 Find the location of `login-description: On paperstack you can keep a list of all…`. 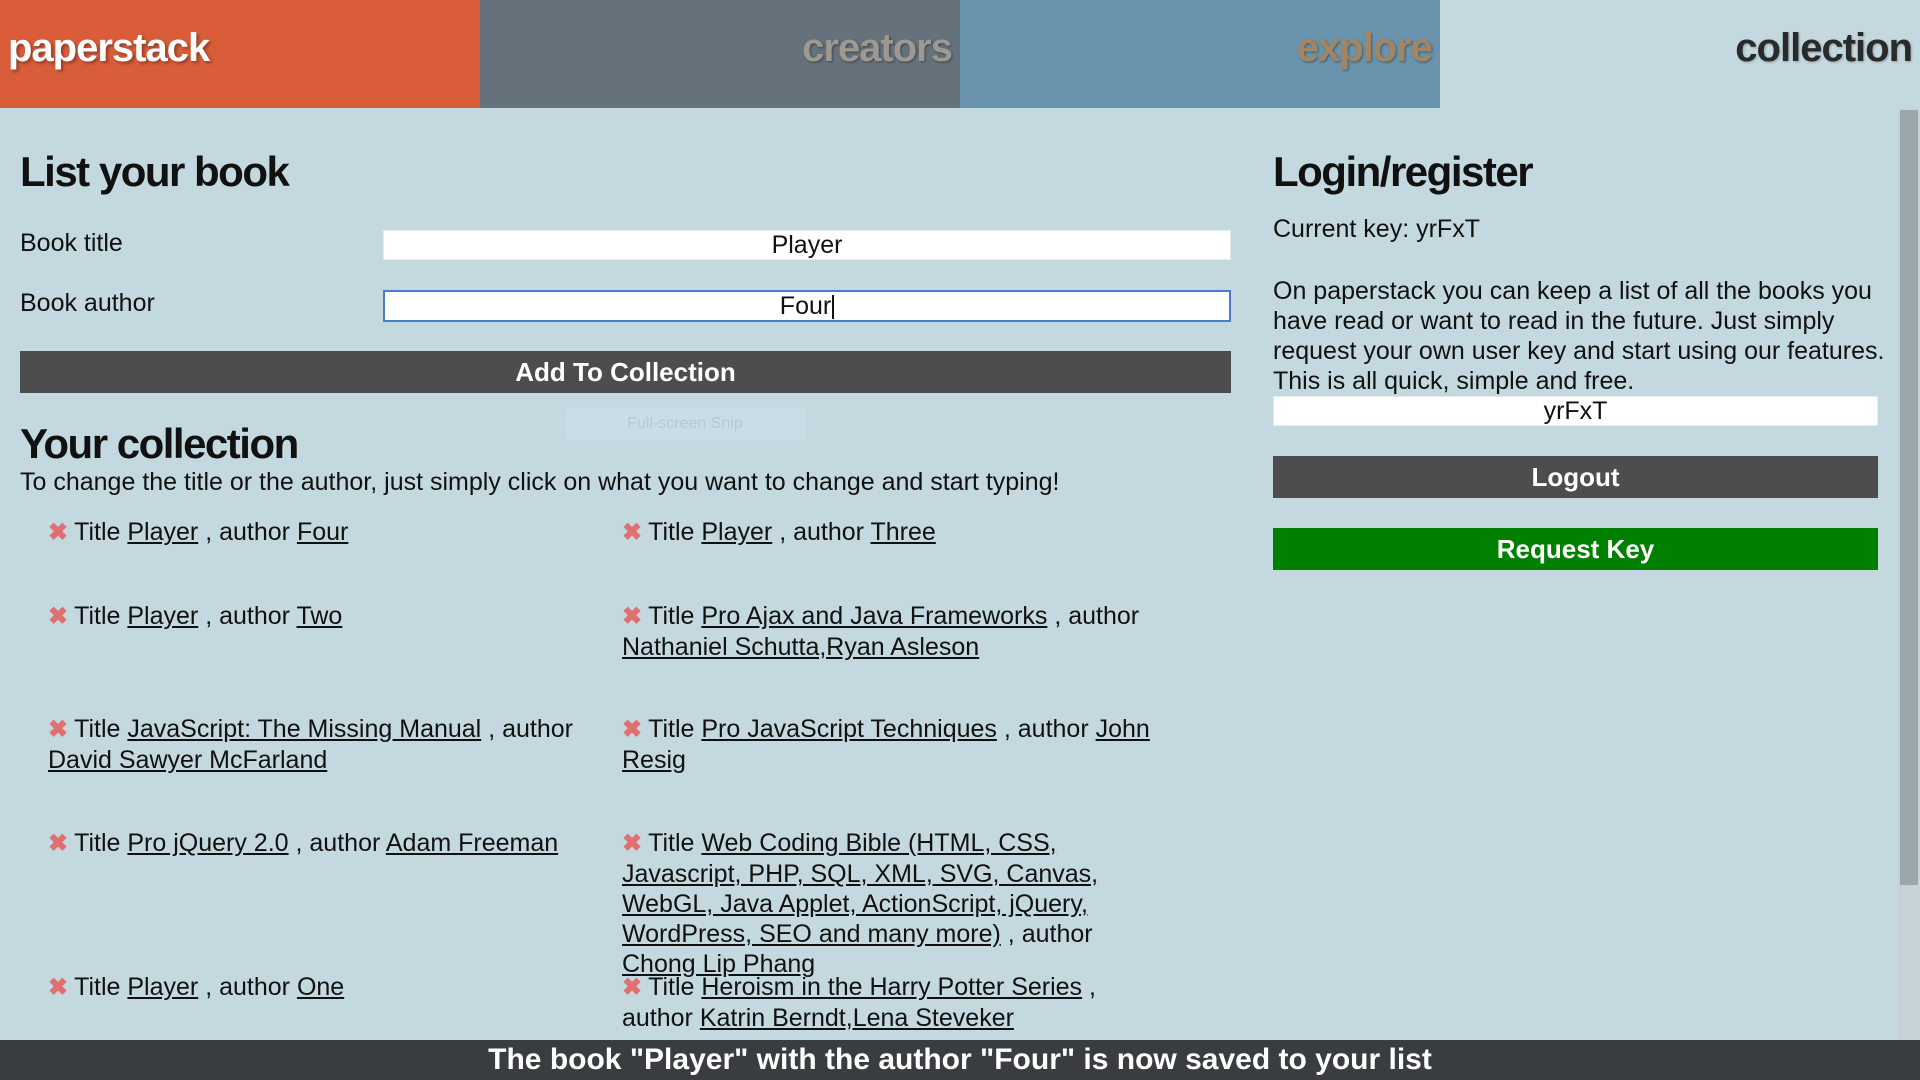

login-description: On paperstack you can keep a list of all… is located at coordinates (1579, 336).